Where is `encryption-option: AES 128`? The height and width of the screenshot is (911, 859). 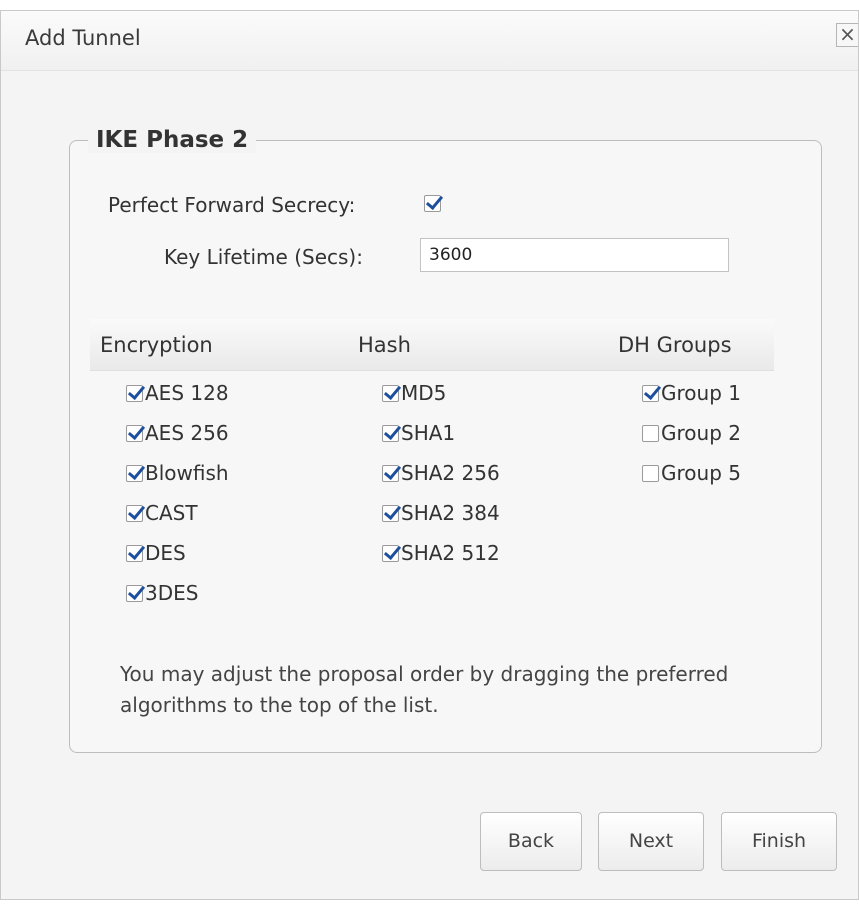
encryption-option: AES 128 is located at coordinates (177, 393).